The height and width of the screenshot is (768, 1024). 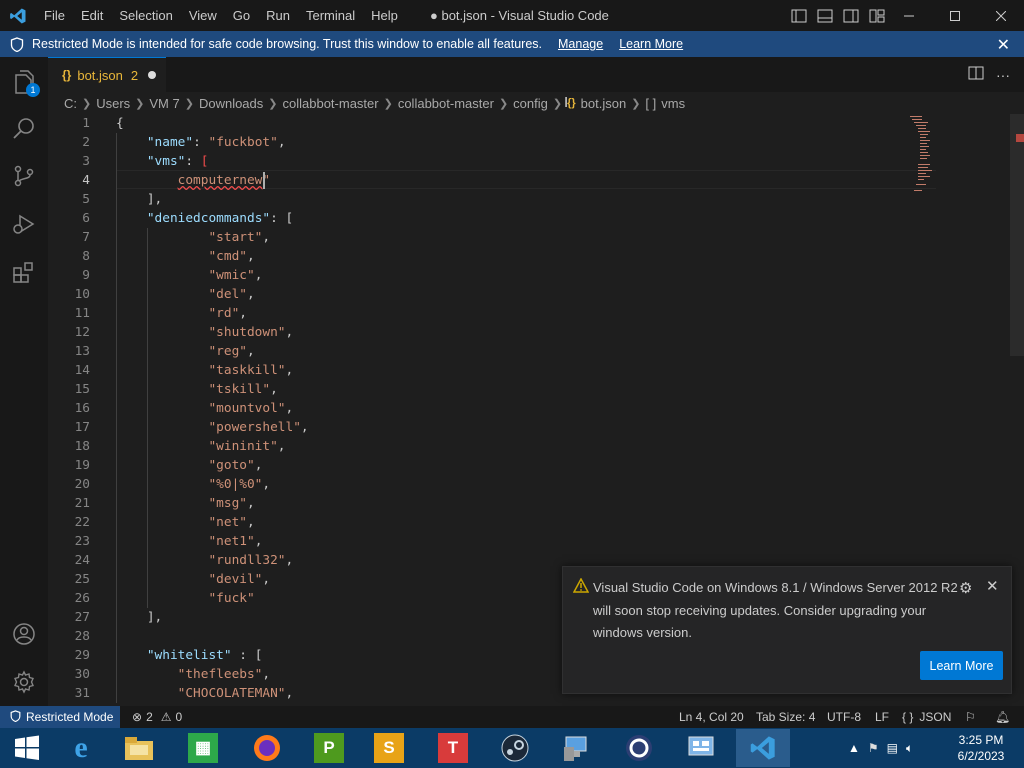 I want to click on volume-muted-icon: 🔈︎, so click(x=909, y=748).